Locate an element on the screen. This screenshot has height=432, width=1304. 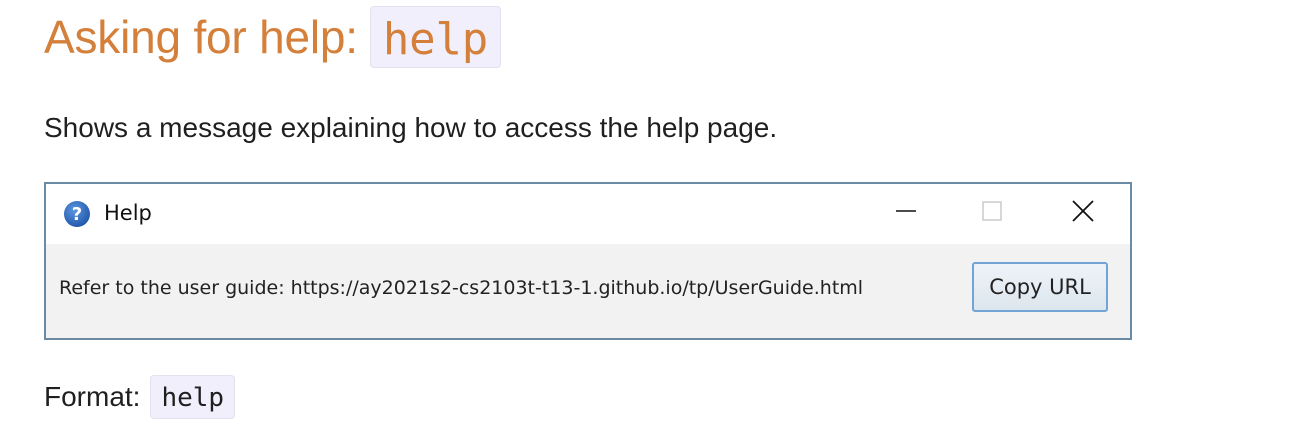
dialog-titlebar: ? Help is located at coordinates (588, 214).